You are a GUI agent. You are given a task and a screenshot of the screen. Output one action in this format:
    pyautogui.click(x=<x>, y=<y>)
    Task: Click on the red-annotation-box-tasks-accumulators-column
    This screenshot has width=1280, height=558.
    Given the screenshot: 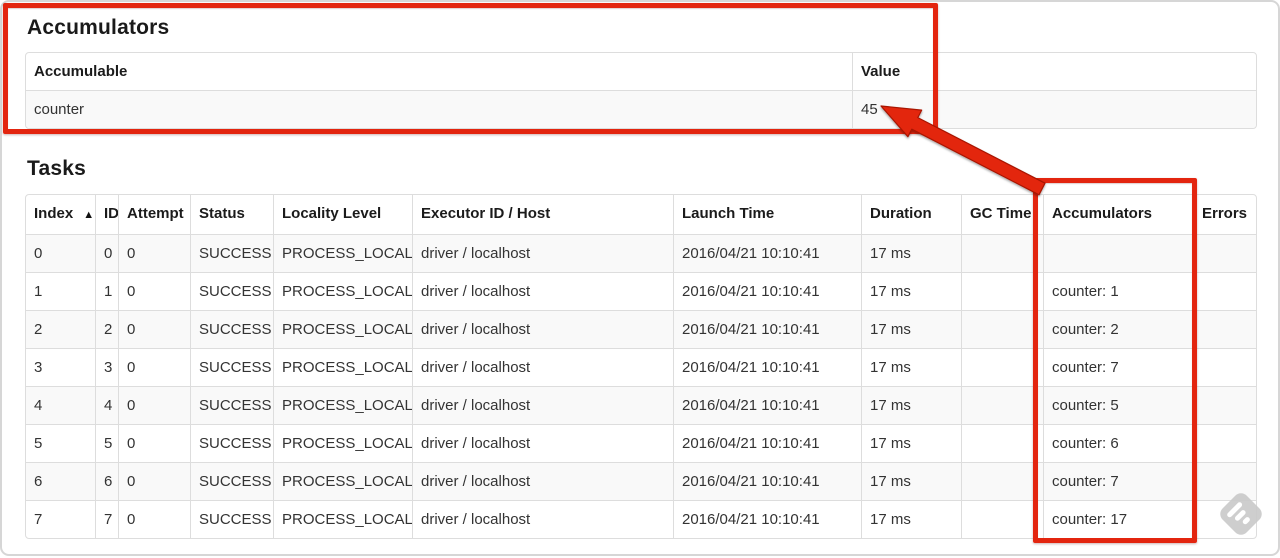 What is the action you would take?
    pyautogui.click(x=1115, y=360)
    